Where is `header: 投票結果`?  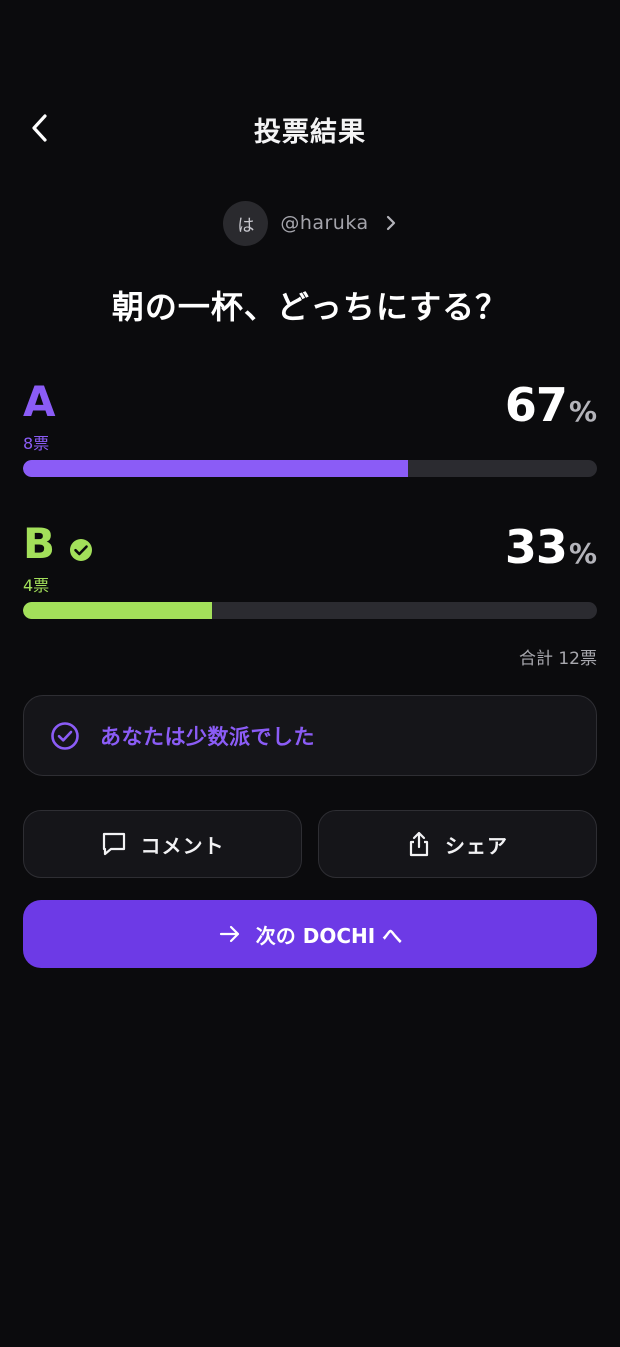 header: 投票結果 is located at coordinates (310, 127).